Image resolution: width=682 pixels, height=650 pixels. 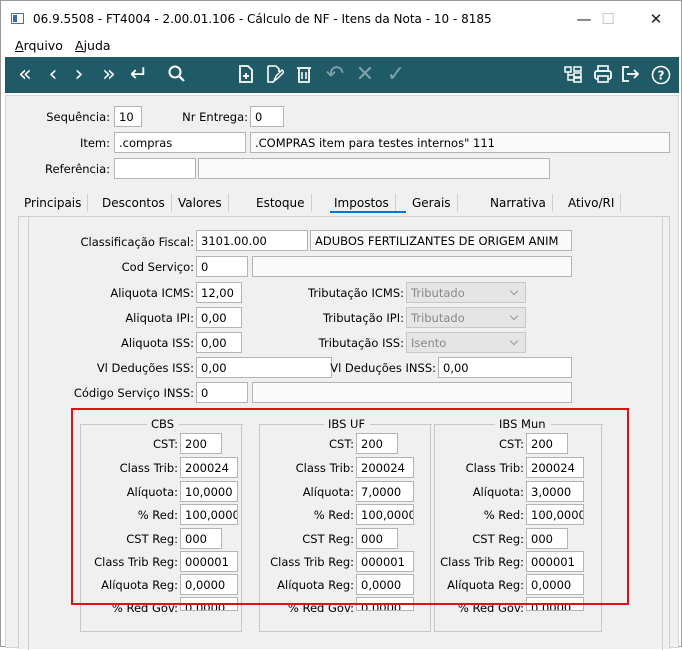 I want to click on undo-icon: ↶, so click(x=335, y=75).